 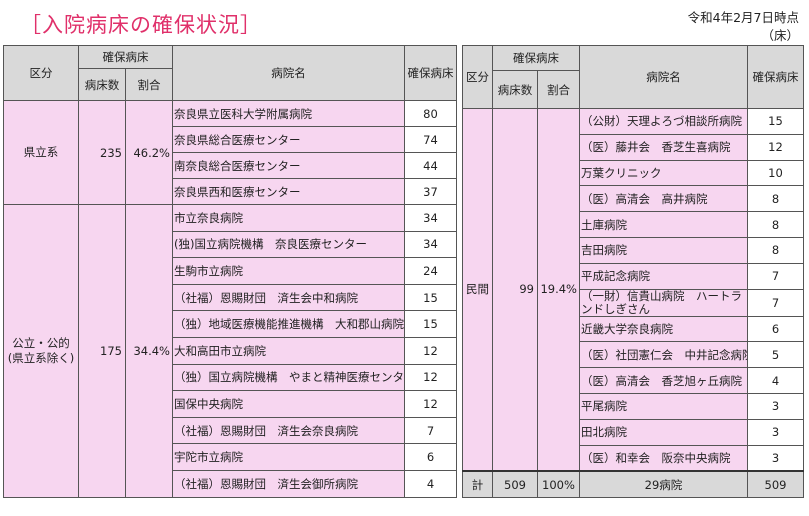 I want to click on hospital-name: （独）国立病院機構 やまと精神医療センター, so click(x=288, y=377).